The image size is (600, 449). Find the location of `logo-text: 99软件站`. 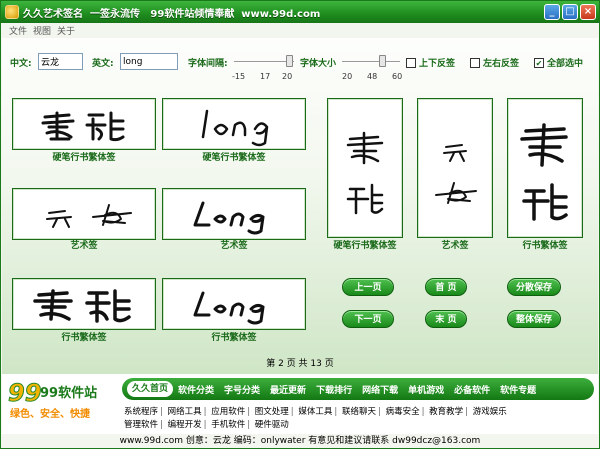

logo-text: 99软件站 is located at coordinates (68, 393).